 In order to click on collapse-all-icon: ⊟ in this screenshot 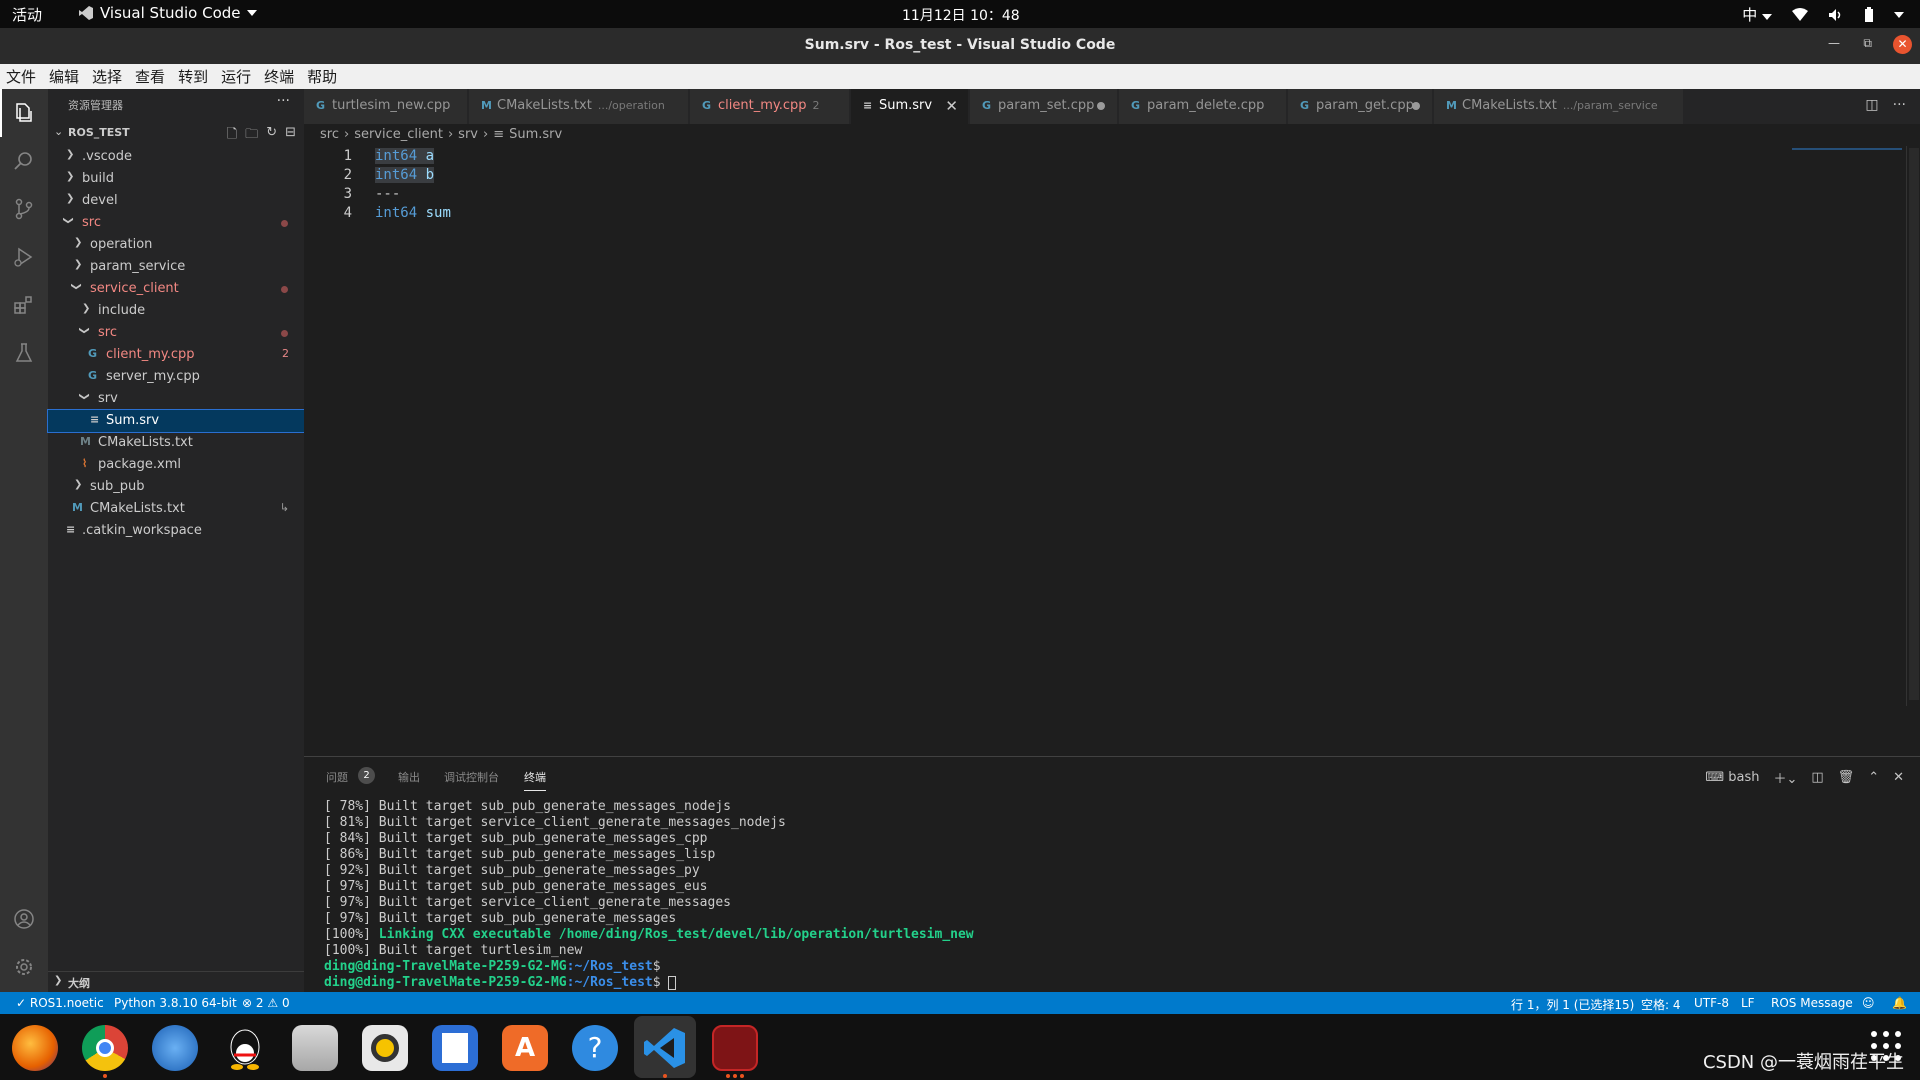, I will do `click(290, 136)`.